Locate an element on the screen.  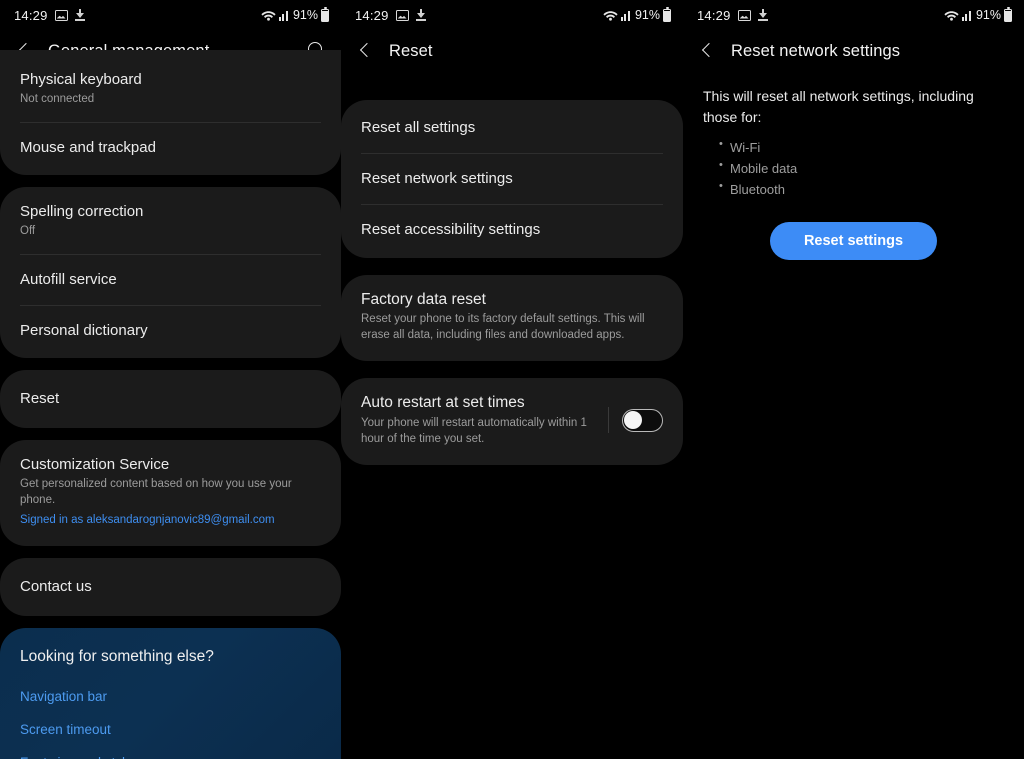
list-item-sub: Off is located at coordinates (28, 231).